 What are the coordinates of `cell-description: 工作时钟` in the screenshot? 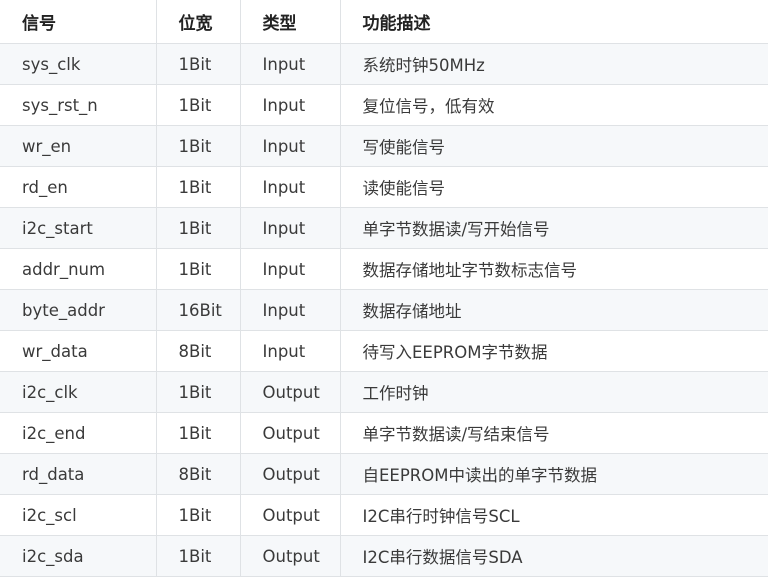 It's located at (553, 392).